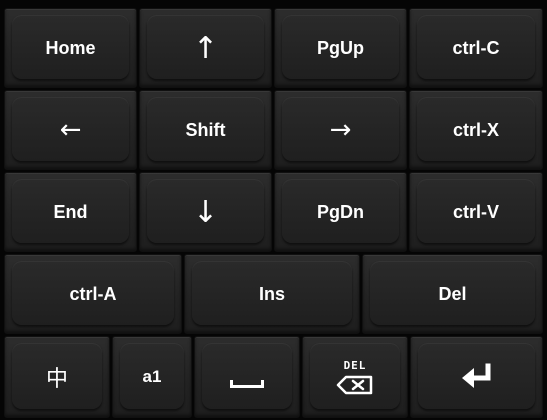 This screenshot has width=547, height=420. What do you see at coordinates (247, 384) in the screenshot?
I see `space-bar-icon` at bounding box center [247, 384].